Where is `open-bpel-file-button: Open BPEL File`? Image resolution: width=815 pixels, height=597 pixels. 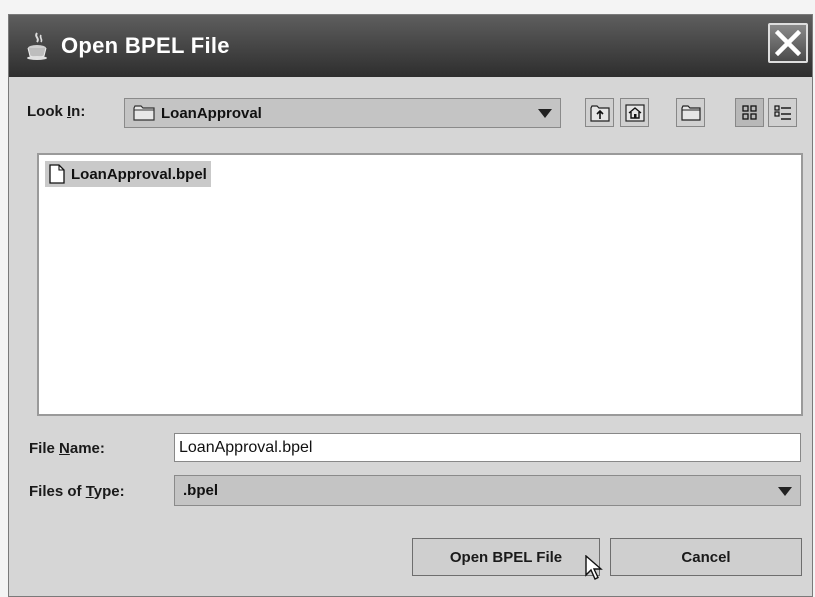
open-bpel-file-button: Open BPEL File is located at coordinates (506, 557).